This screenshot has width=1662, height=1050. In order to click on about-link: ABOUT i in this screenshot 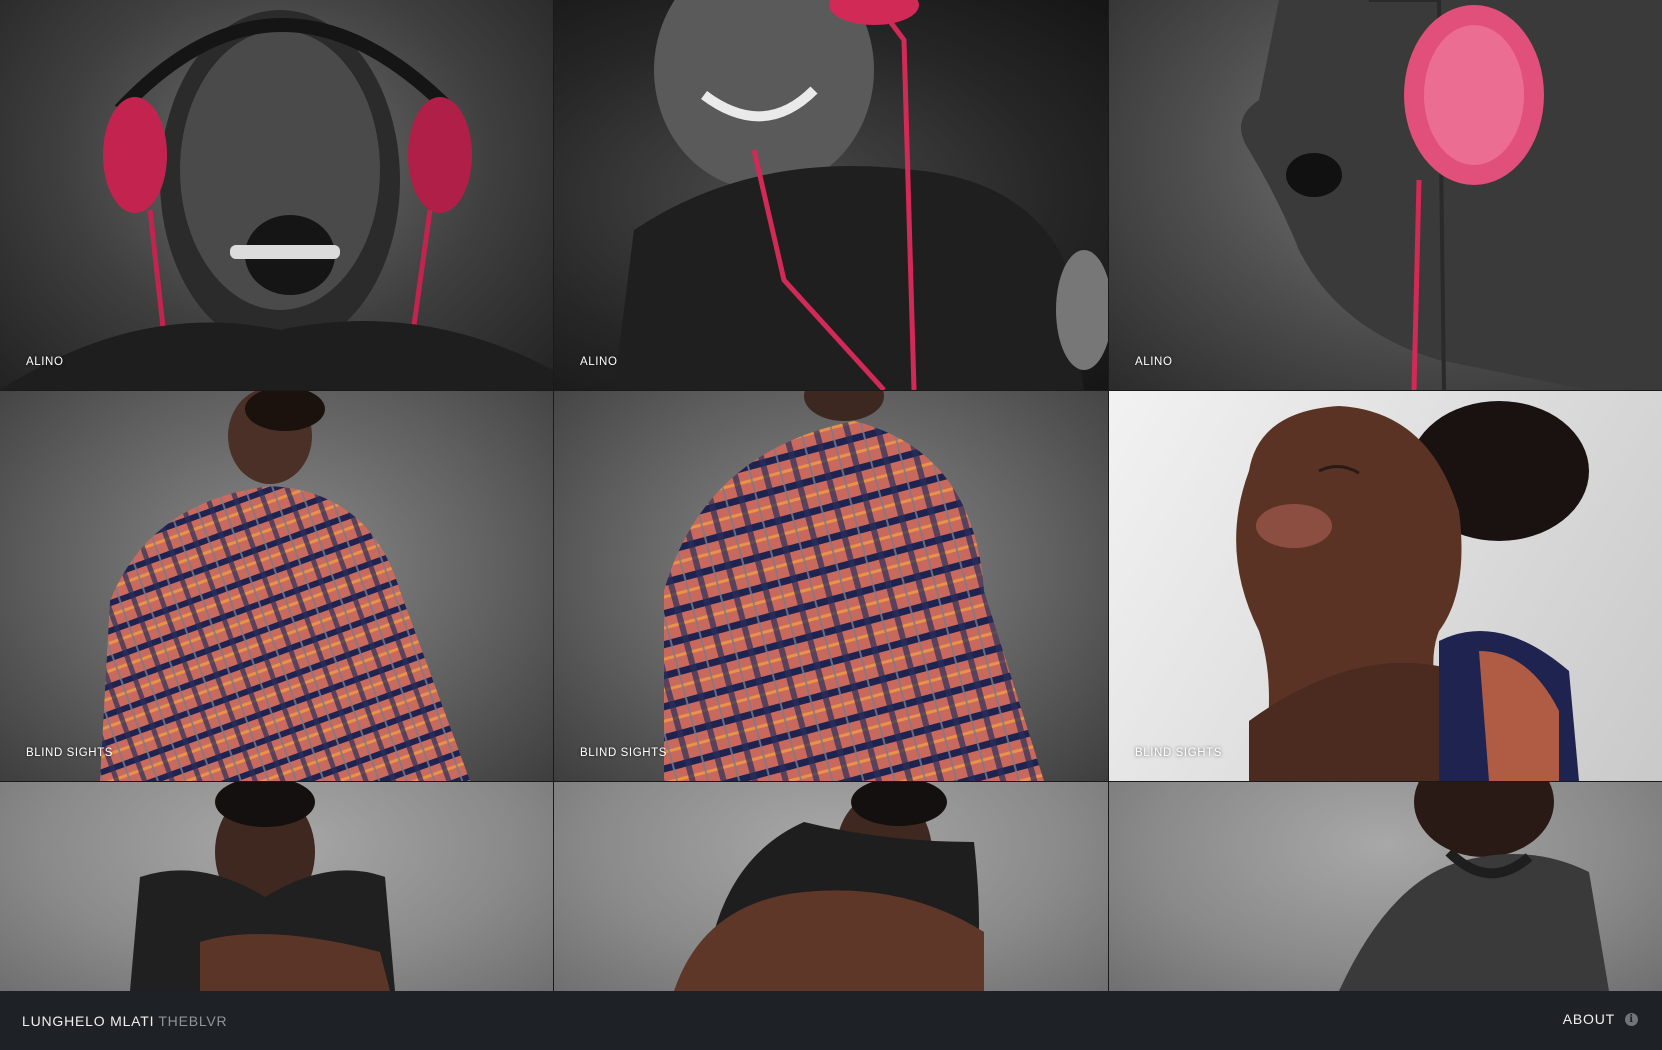, I will do `click(1600, 1019)`.